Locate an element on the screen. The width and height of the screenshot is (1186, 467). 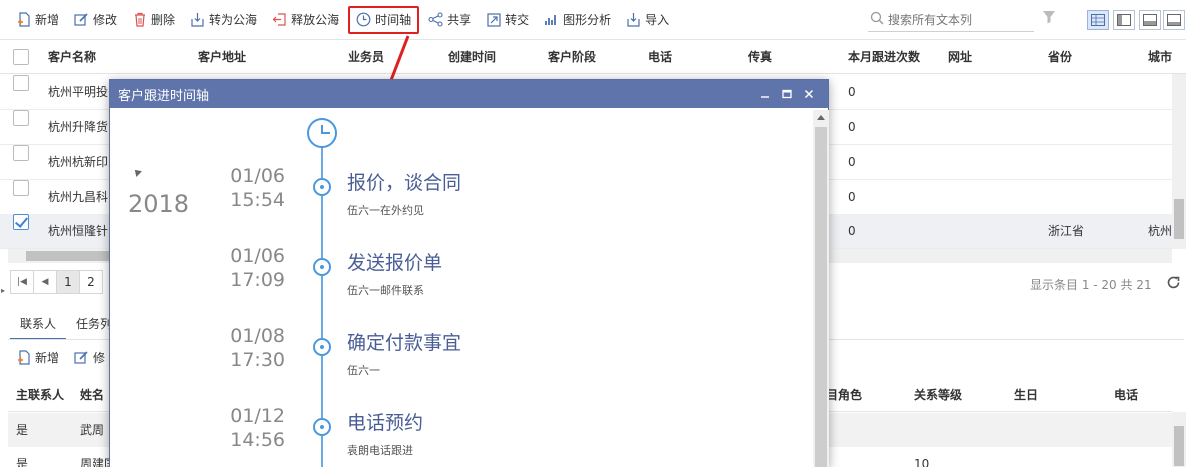
contacts-vertical-scrollbar is located at coordinates (1179, 439).